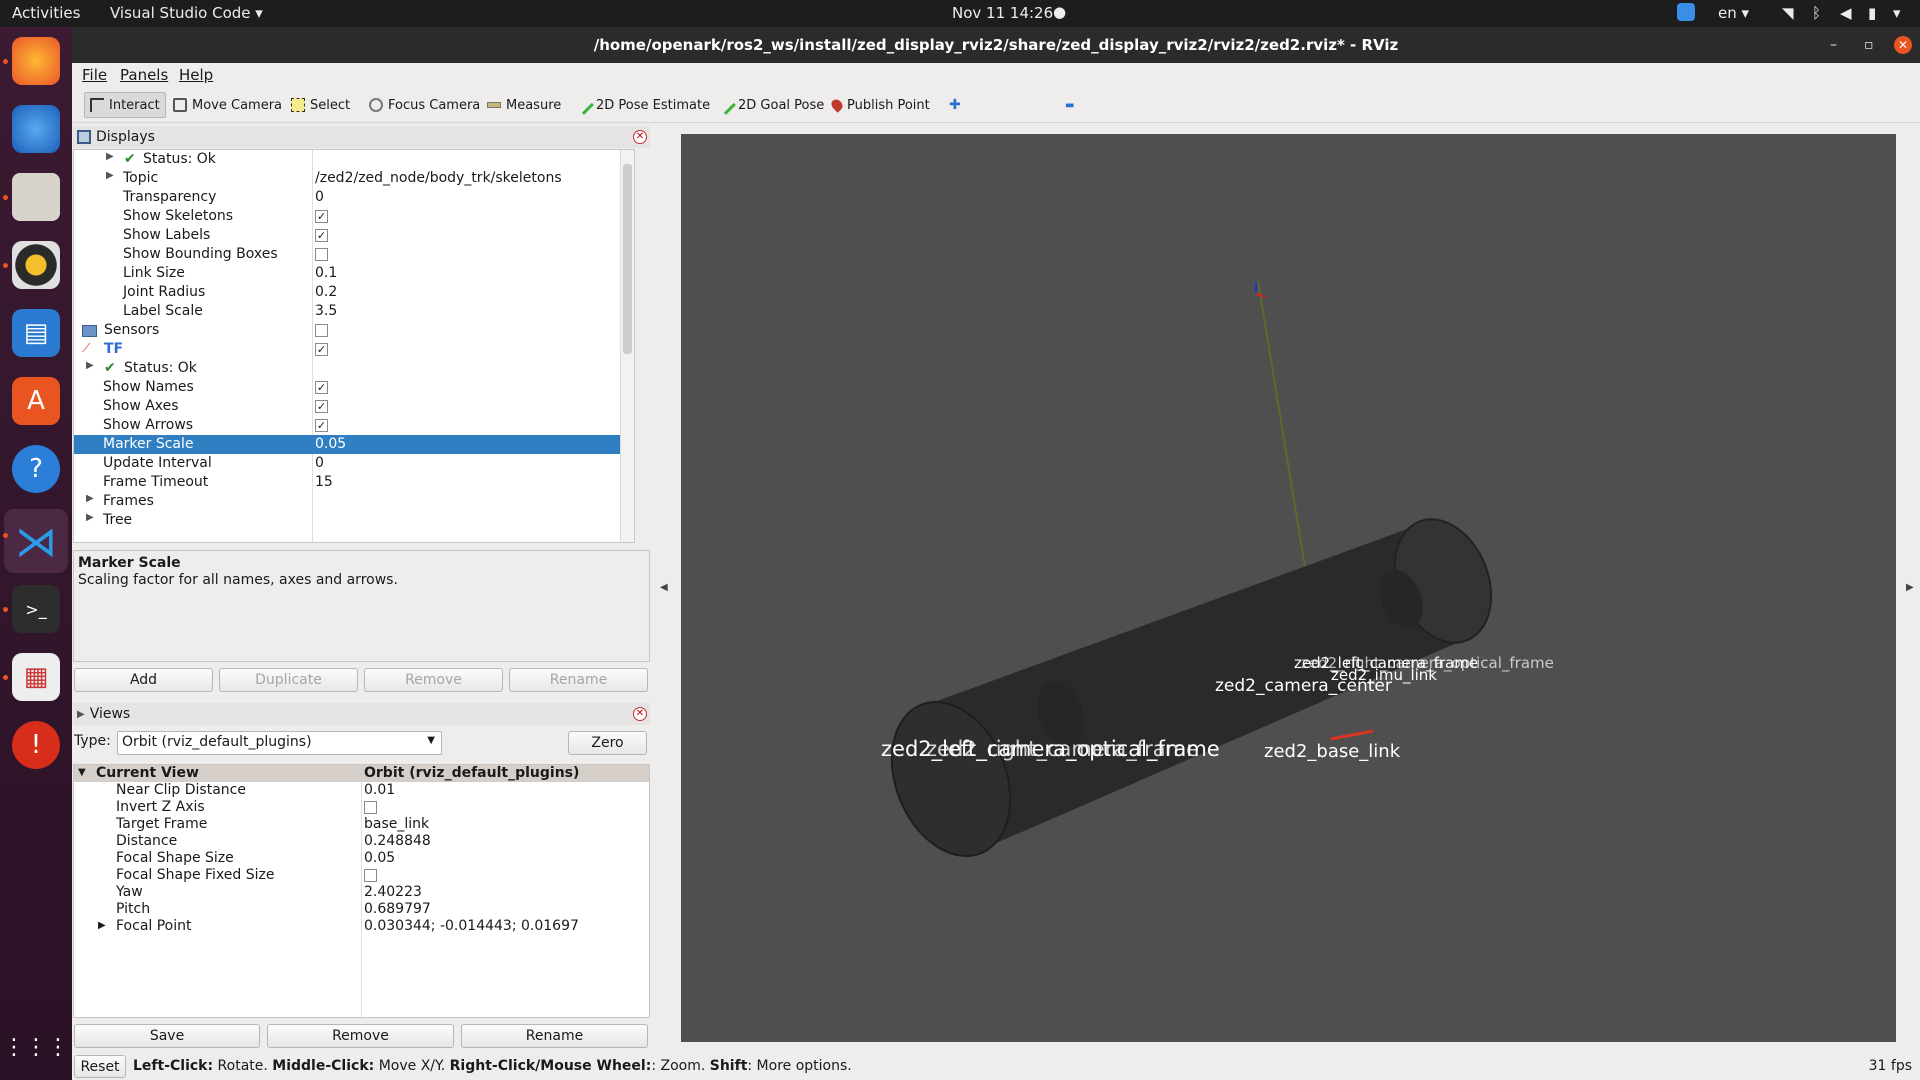 The height and width of the screenshot is (1080, 1920). What do you see at coordinates (361, 858) in the screenshot?
I see `view-row-focal-shape-size: Focal Shape Size 0.05` at bounding box center [361, 858].